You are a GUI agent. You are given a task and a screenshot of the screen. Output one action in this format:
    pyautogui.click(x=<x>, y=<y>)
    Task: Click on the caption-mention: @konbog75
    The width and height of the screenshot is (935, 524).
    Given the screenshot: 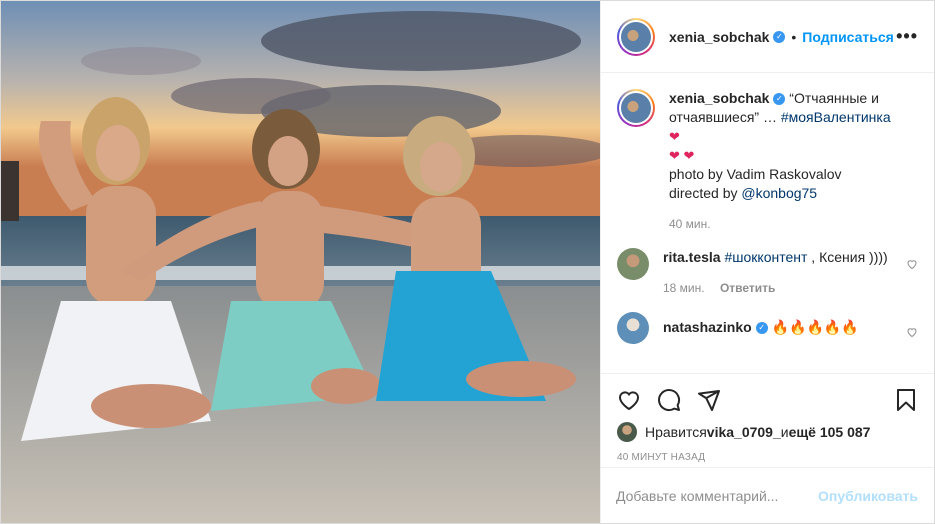 What is the action you would take?
    pyautogui.click(x=779, y=193)
    